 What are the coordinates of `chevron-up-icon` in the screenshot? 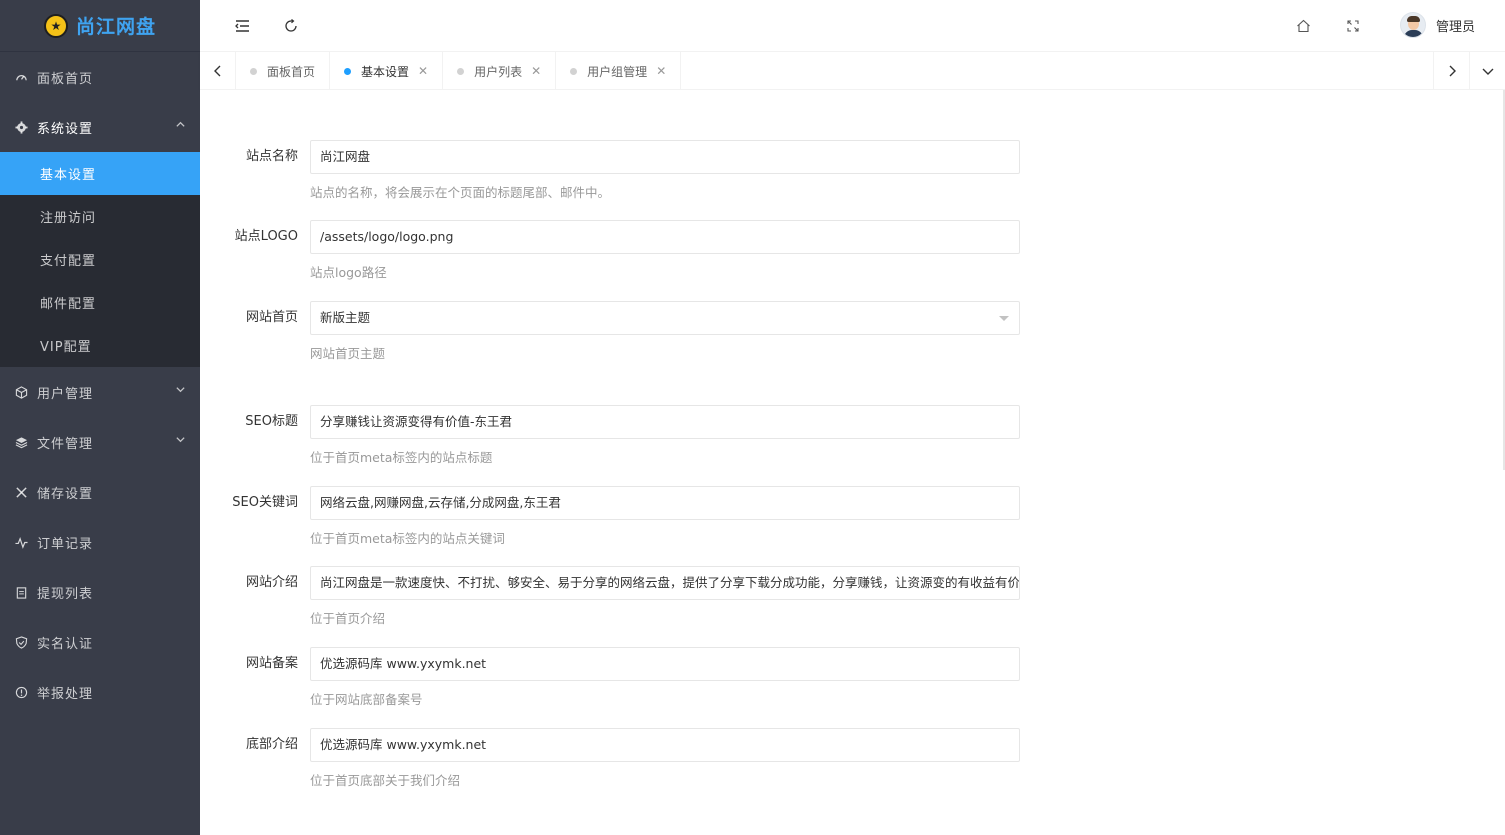 It's located at (180, 126).